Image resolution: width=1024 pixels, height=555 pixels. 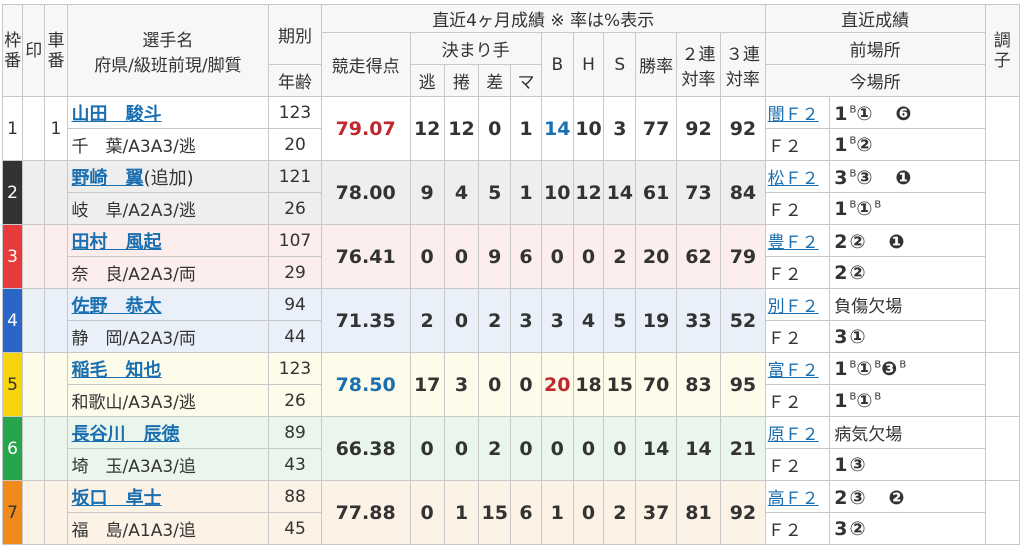 What do you see at coordinates (743, 128) in the screenshot?
I see `rentai3-cell: 92` at bounding box center [743, 128].